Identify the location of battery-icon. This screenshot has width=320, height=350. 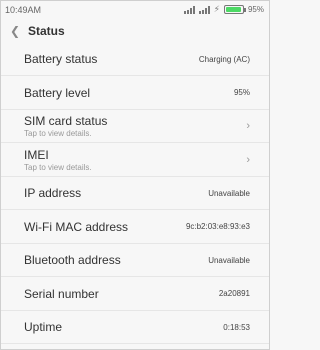
(234, 9).